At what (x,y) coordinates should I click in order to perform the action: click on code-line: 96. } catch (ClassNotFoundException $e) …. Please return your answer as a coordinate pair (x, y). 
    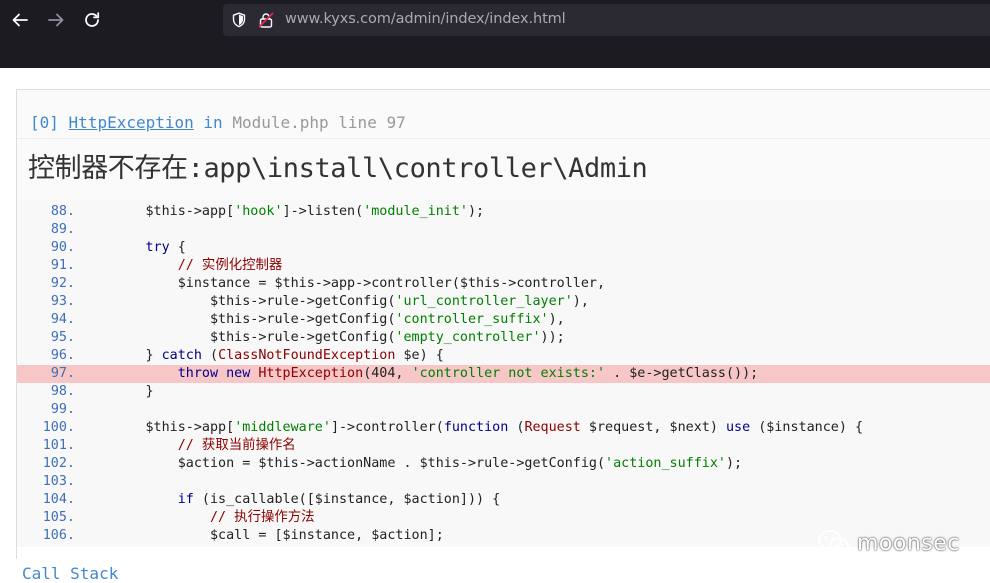
    Looking at the image, I should click on (503, 356).